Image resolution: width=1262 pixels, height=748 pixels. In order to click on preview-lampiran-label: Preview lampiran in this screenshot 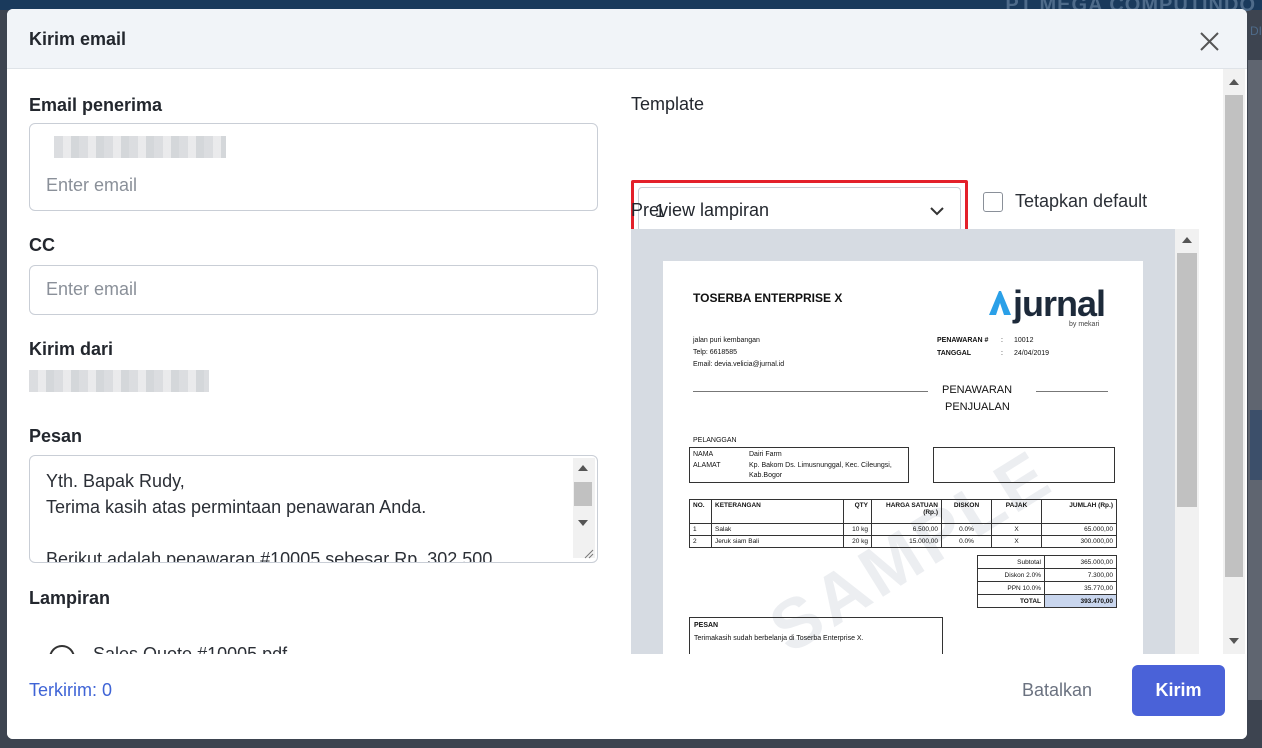, I will do `click(700, 210)`.